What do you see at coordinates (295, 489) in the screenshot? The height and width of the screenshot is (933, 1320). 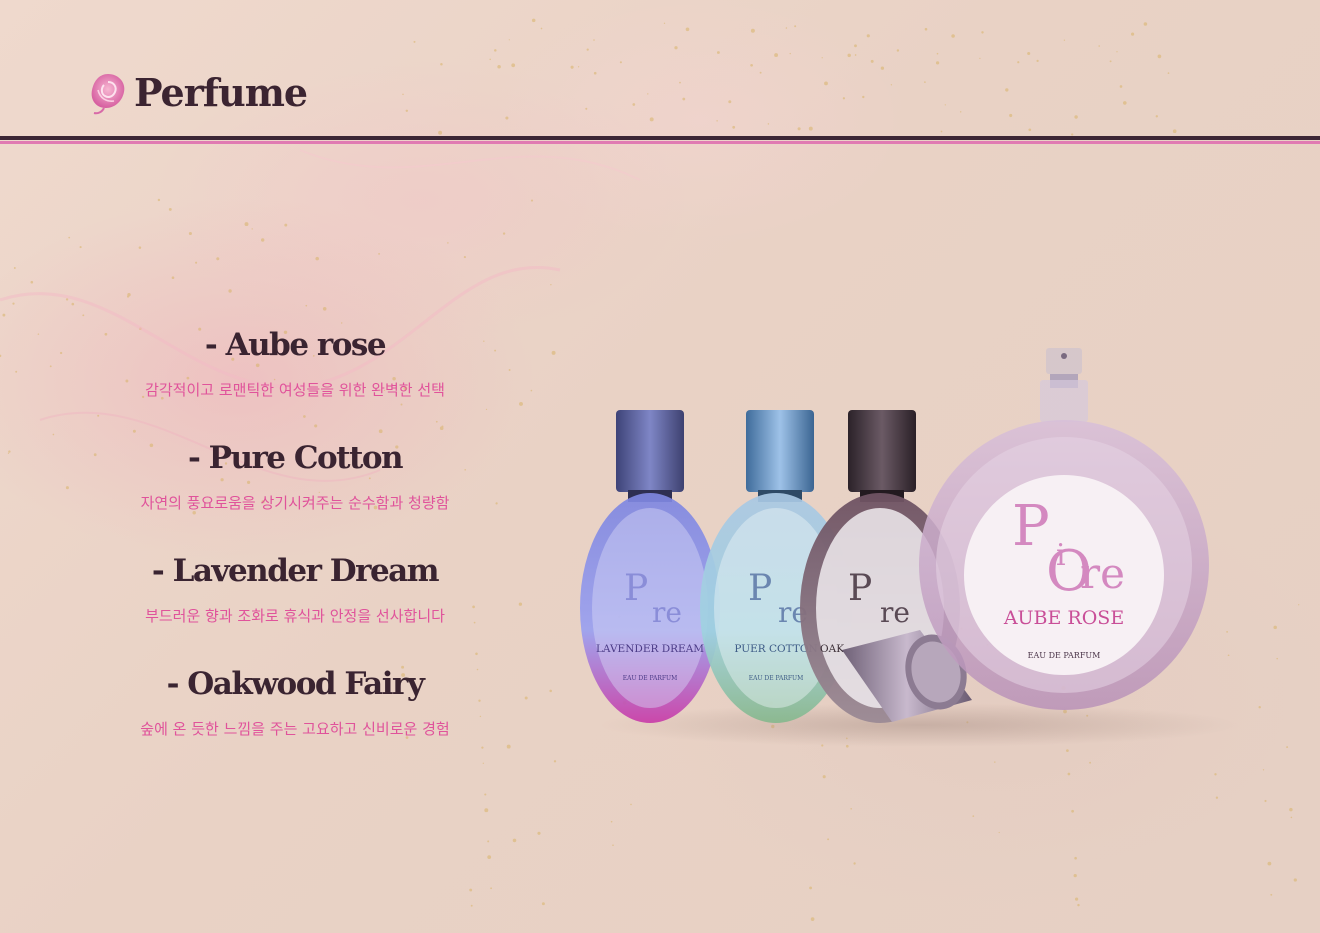 I see `product-item: - Pure Cotton 자연의 풍요로움을 상기시켜주는 순수함과 청량함` at bounding box center [295, 489].